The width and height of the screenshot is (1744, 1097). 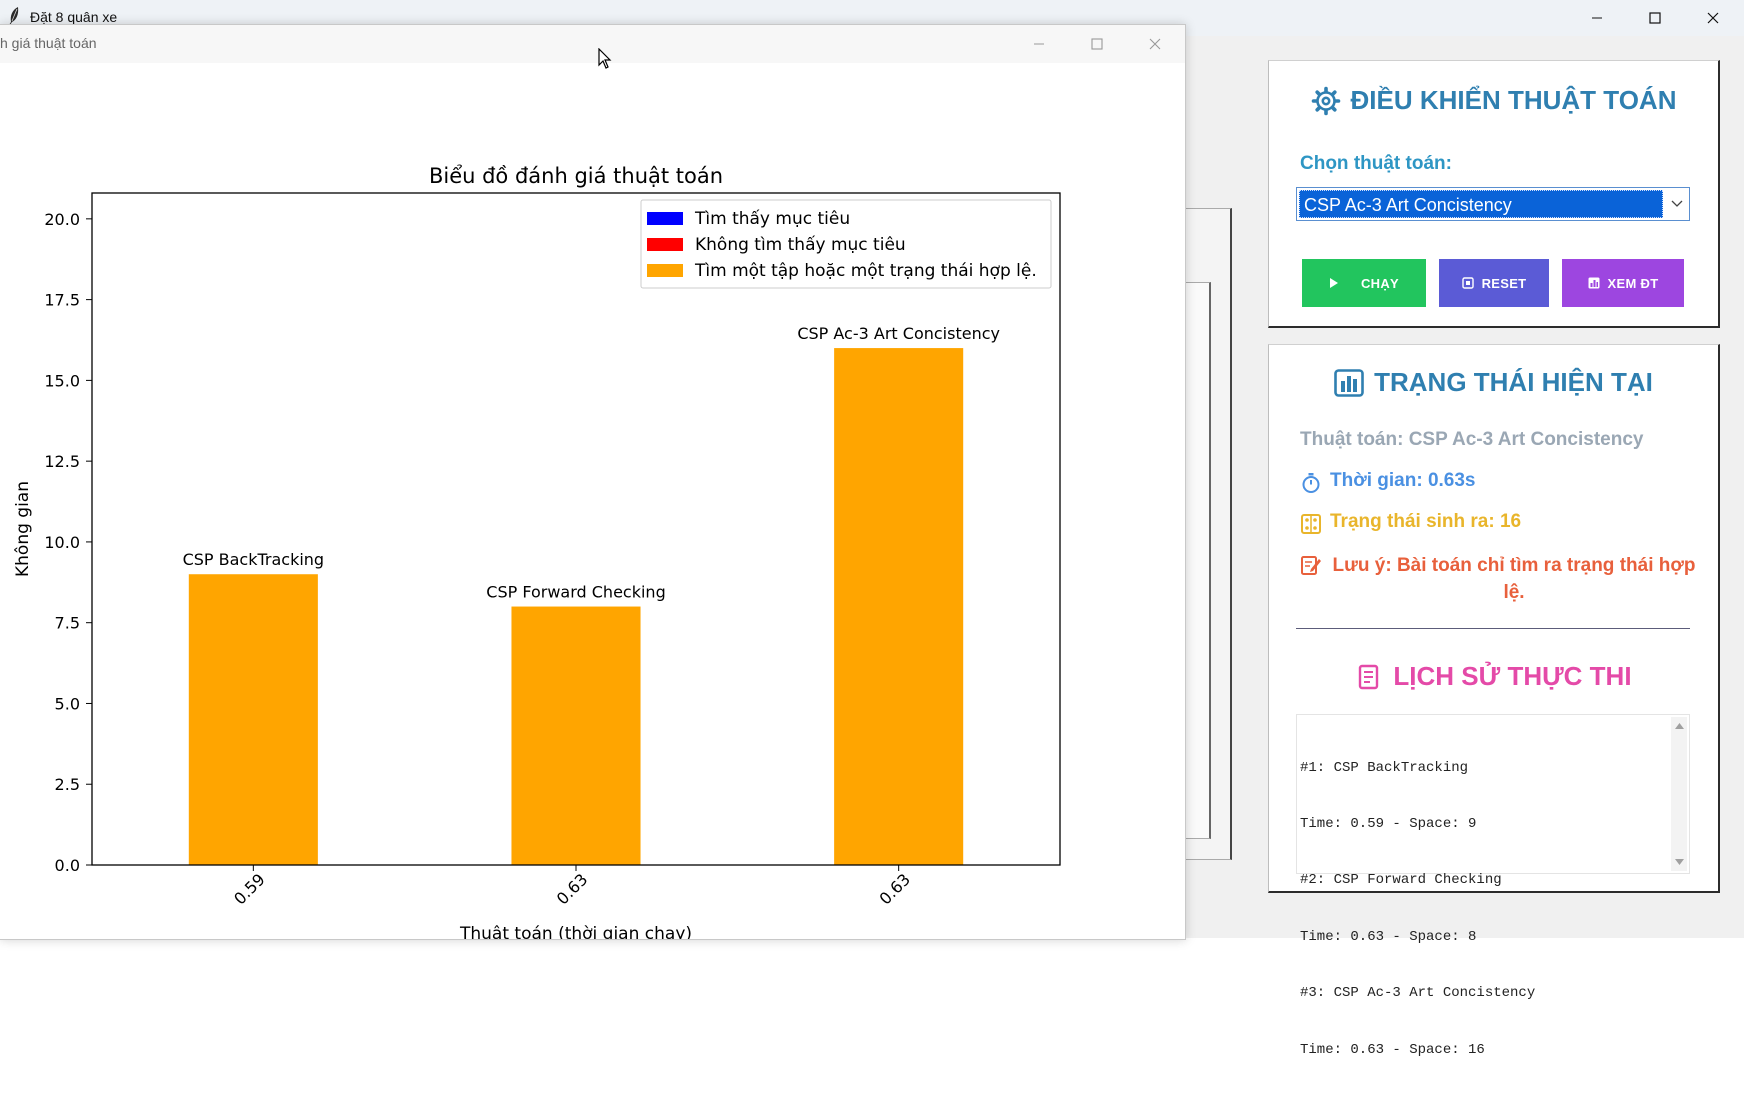 What do you see at coordinates (1633, 283) in the screenshot?
I see `view-chart-button-label: XEM ĐT` at bounding box center [1633, 283].